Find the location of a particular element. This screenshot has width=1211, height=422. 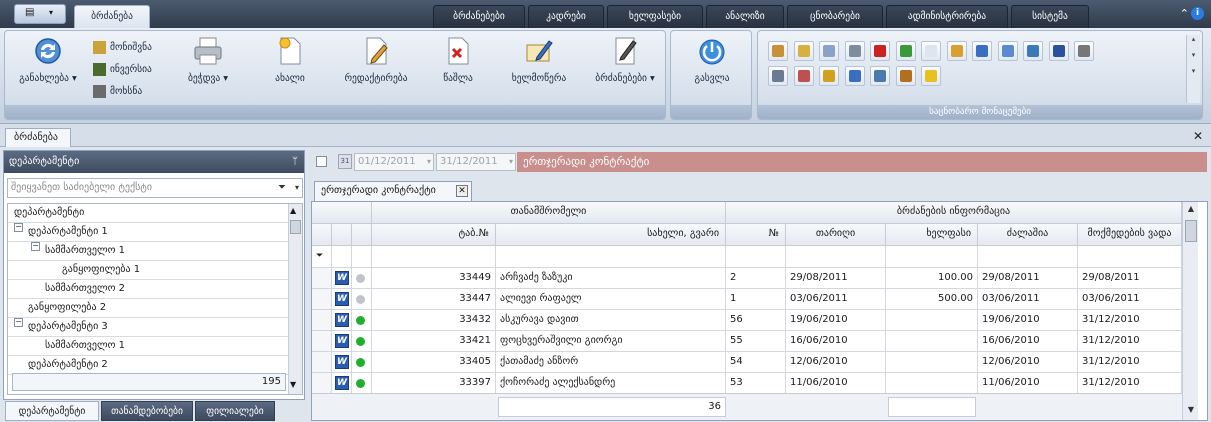

cell-no: 54 is located at coordinates (756, 362).